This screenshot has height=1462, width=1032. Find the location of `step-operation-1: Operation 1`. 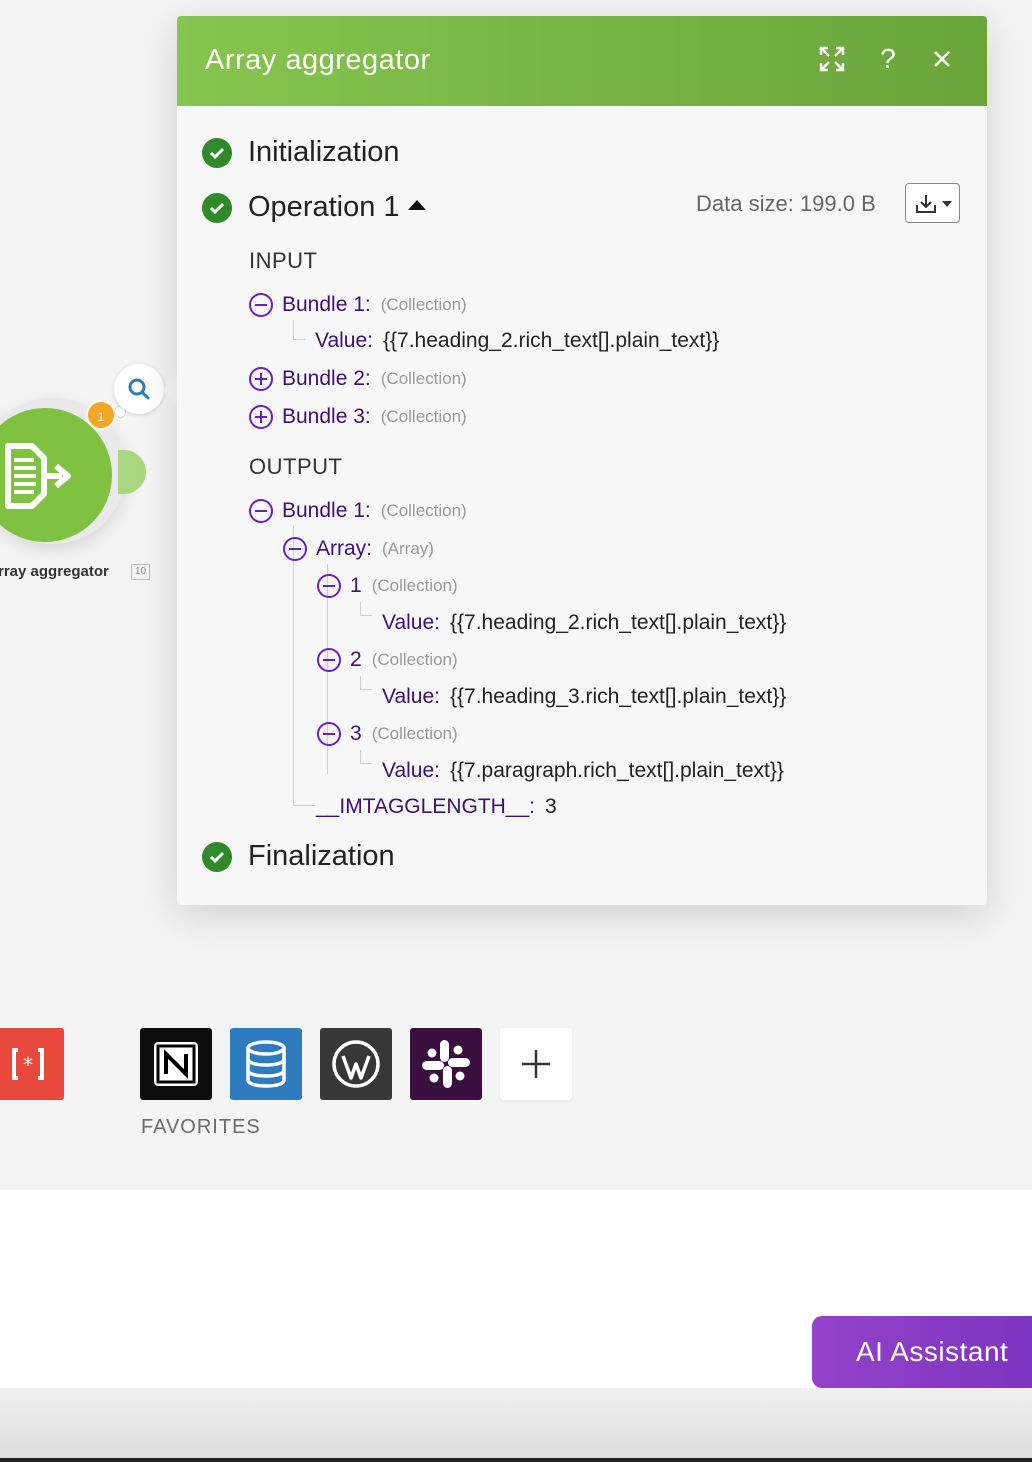

step-operation-1: Operation 1 is located at coordinates (314, 207).